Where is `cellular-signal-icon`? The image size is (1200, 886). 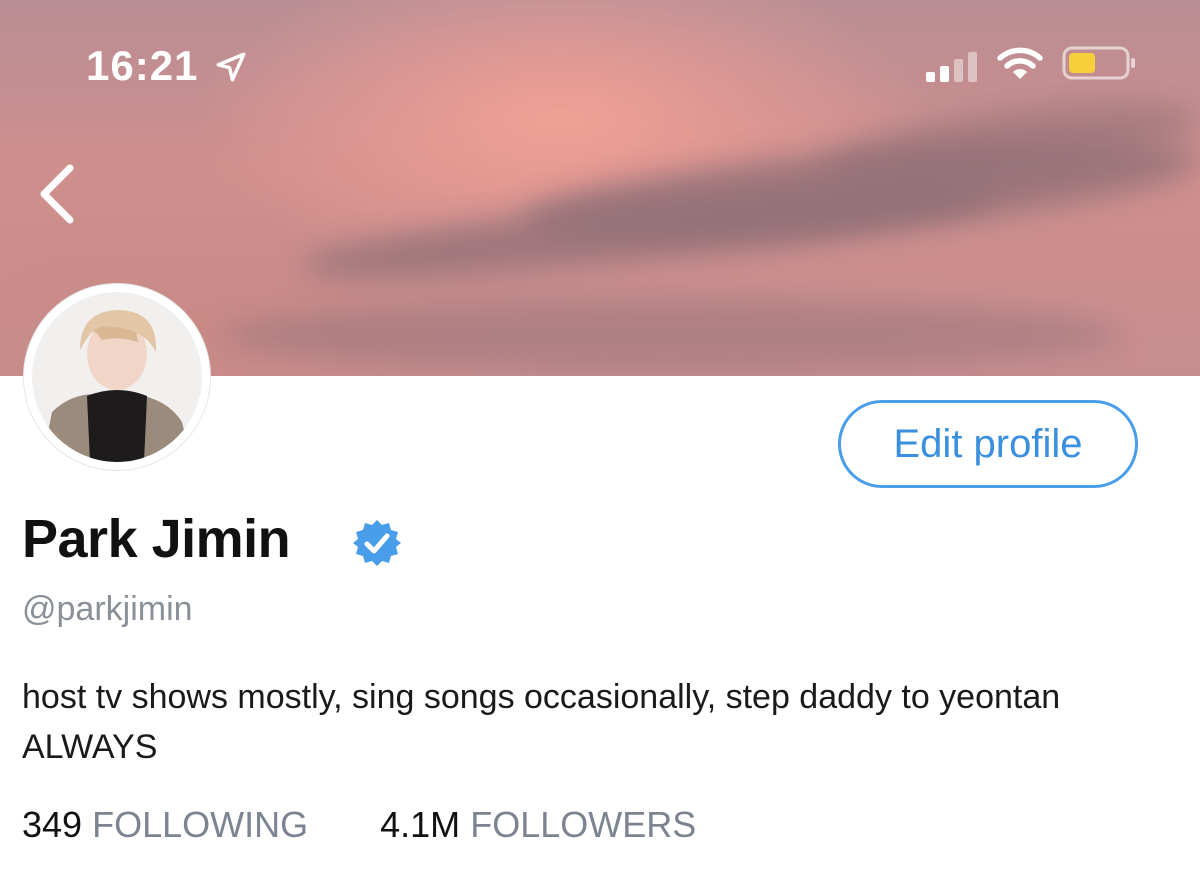 cellular-signal-icon is located at coordinates (951, 67).